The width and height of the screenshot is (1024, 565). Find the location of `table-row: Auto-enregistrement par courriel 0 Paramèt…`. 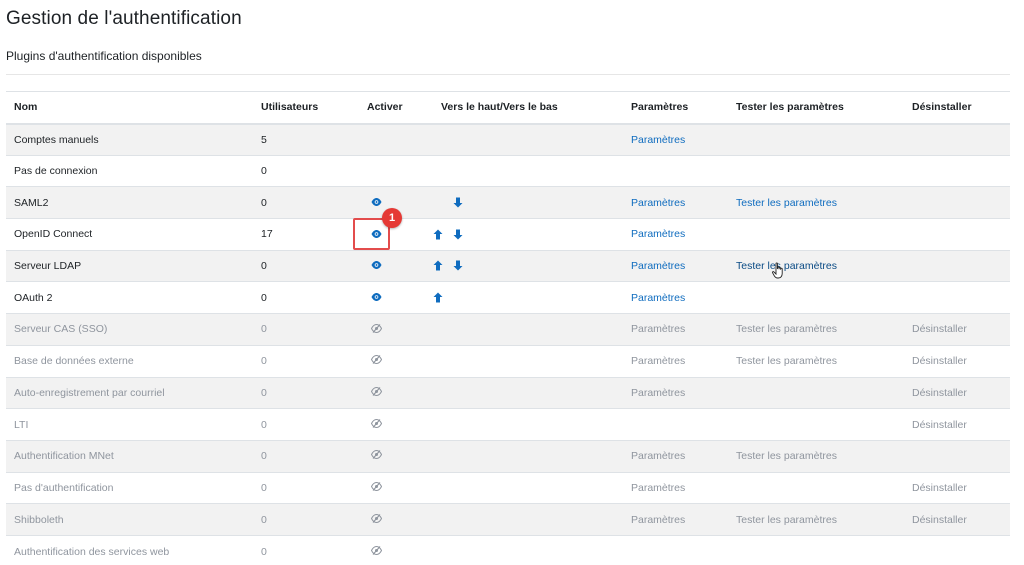

table-row: Auto-enregistrement par courriel 0 Paramèt… is located at coordinates (508, 392).